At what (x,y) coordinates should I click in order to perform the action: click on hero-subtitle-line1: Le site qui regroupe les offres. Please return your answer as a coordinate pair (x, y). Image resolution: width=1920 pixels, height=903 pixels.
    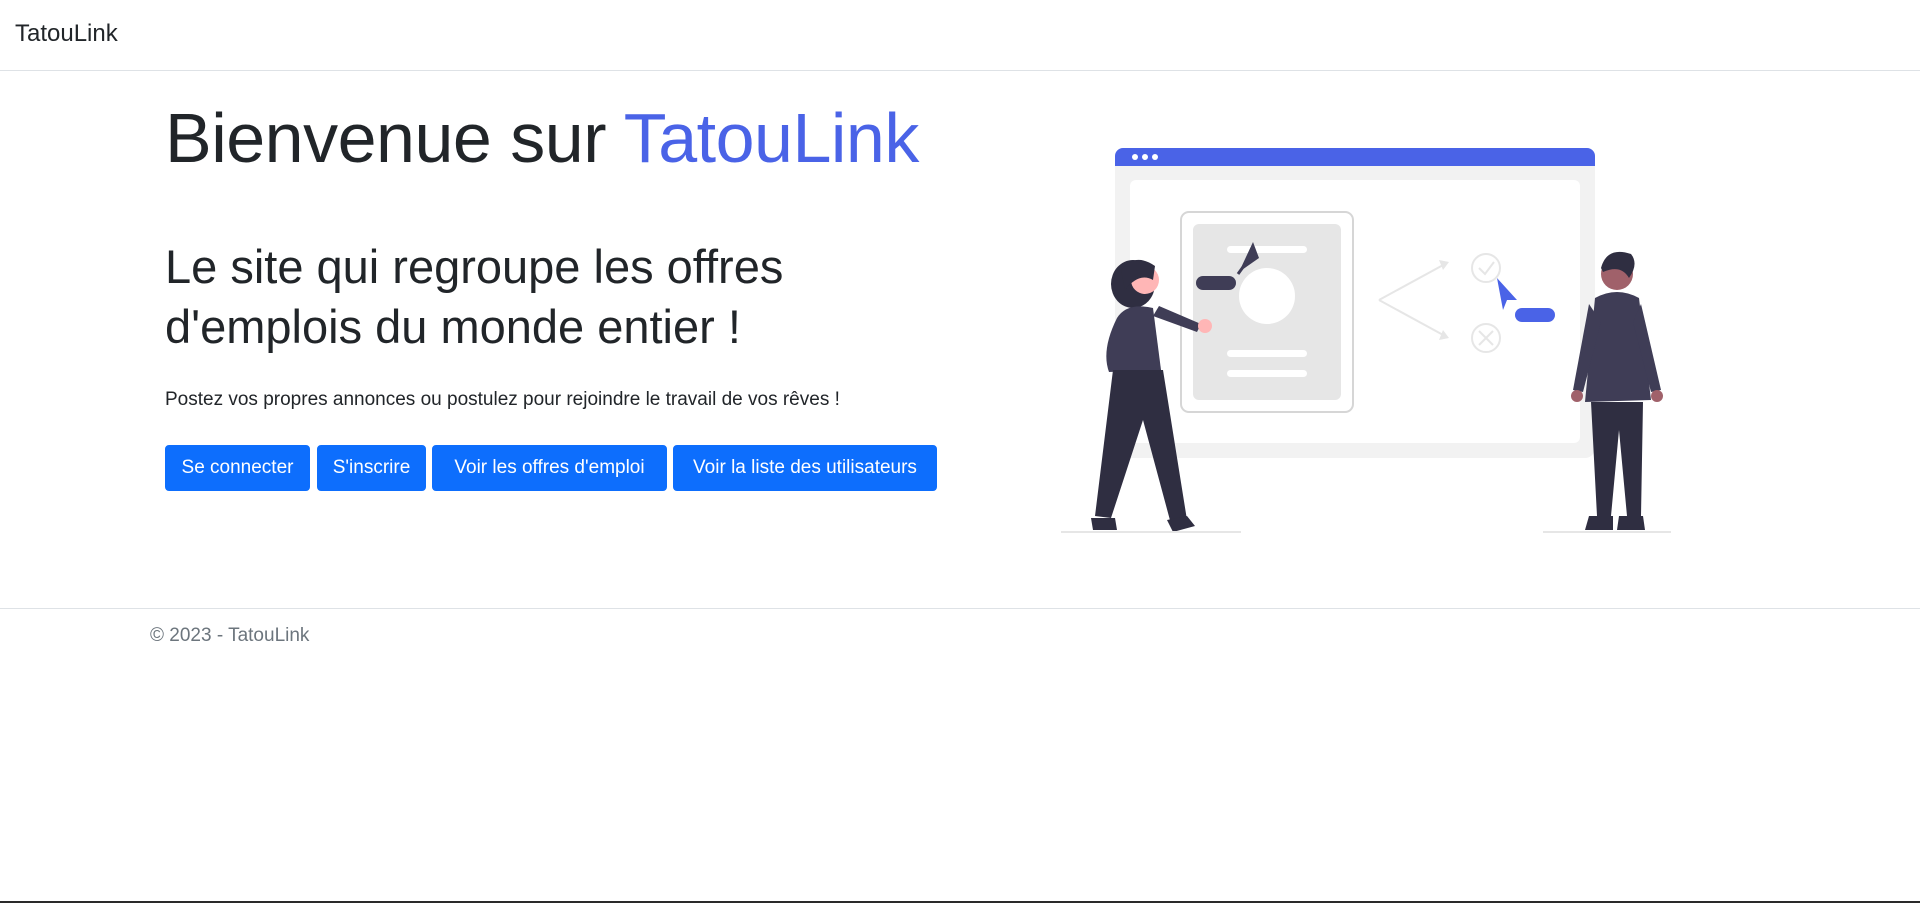
    Looking at the image, I should click on (474, 266).